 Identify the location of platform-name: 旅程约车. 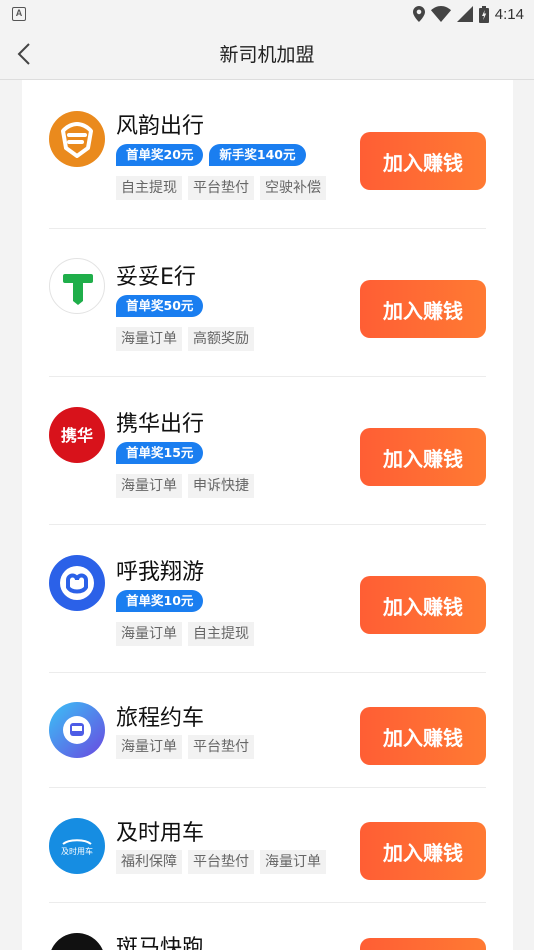
(160, 718).